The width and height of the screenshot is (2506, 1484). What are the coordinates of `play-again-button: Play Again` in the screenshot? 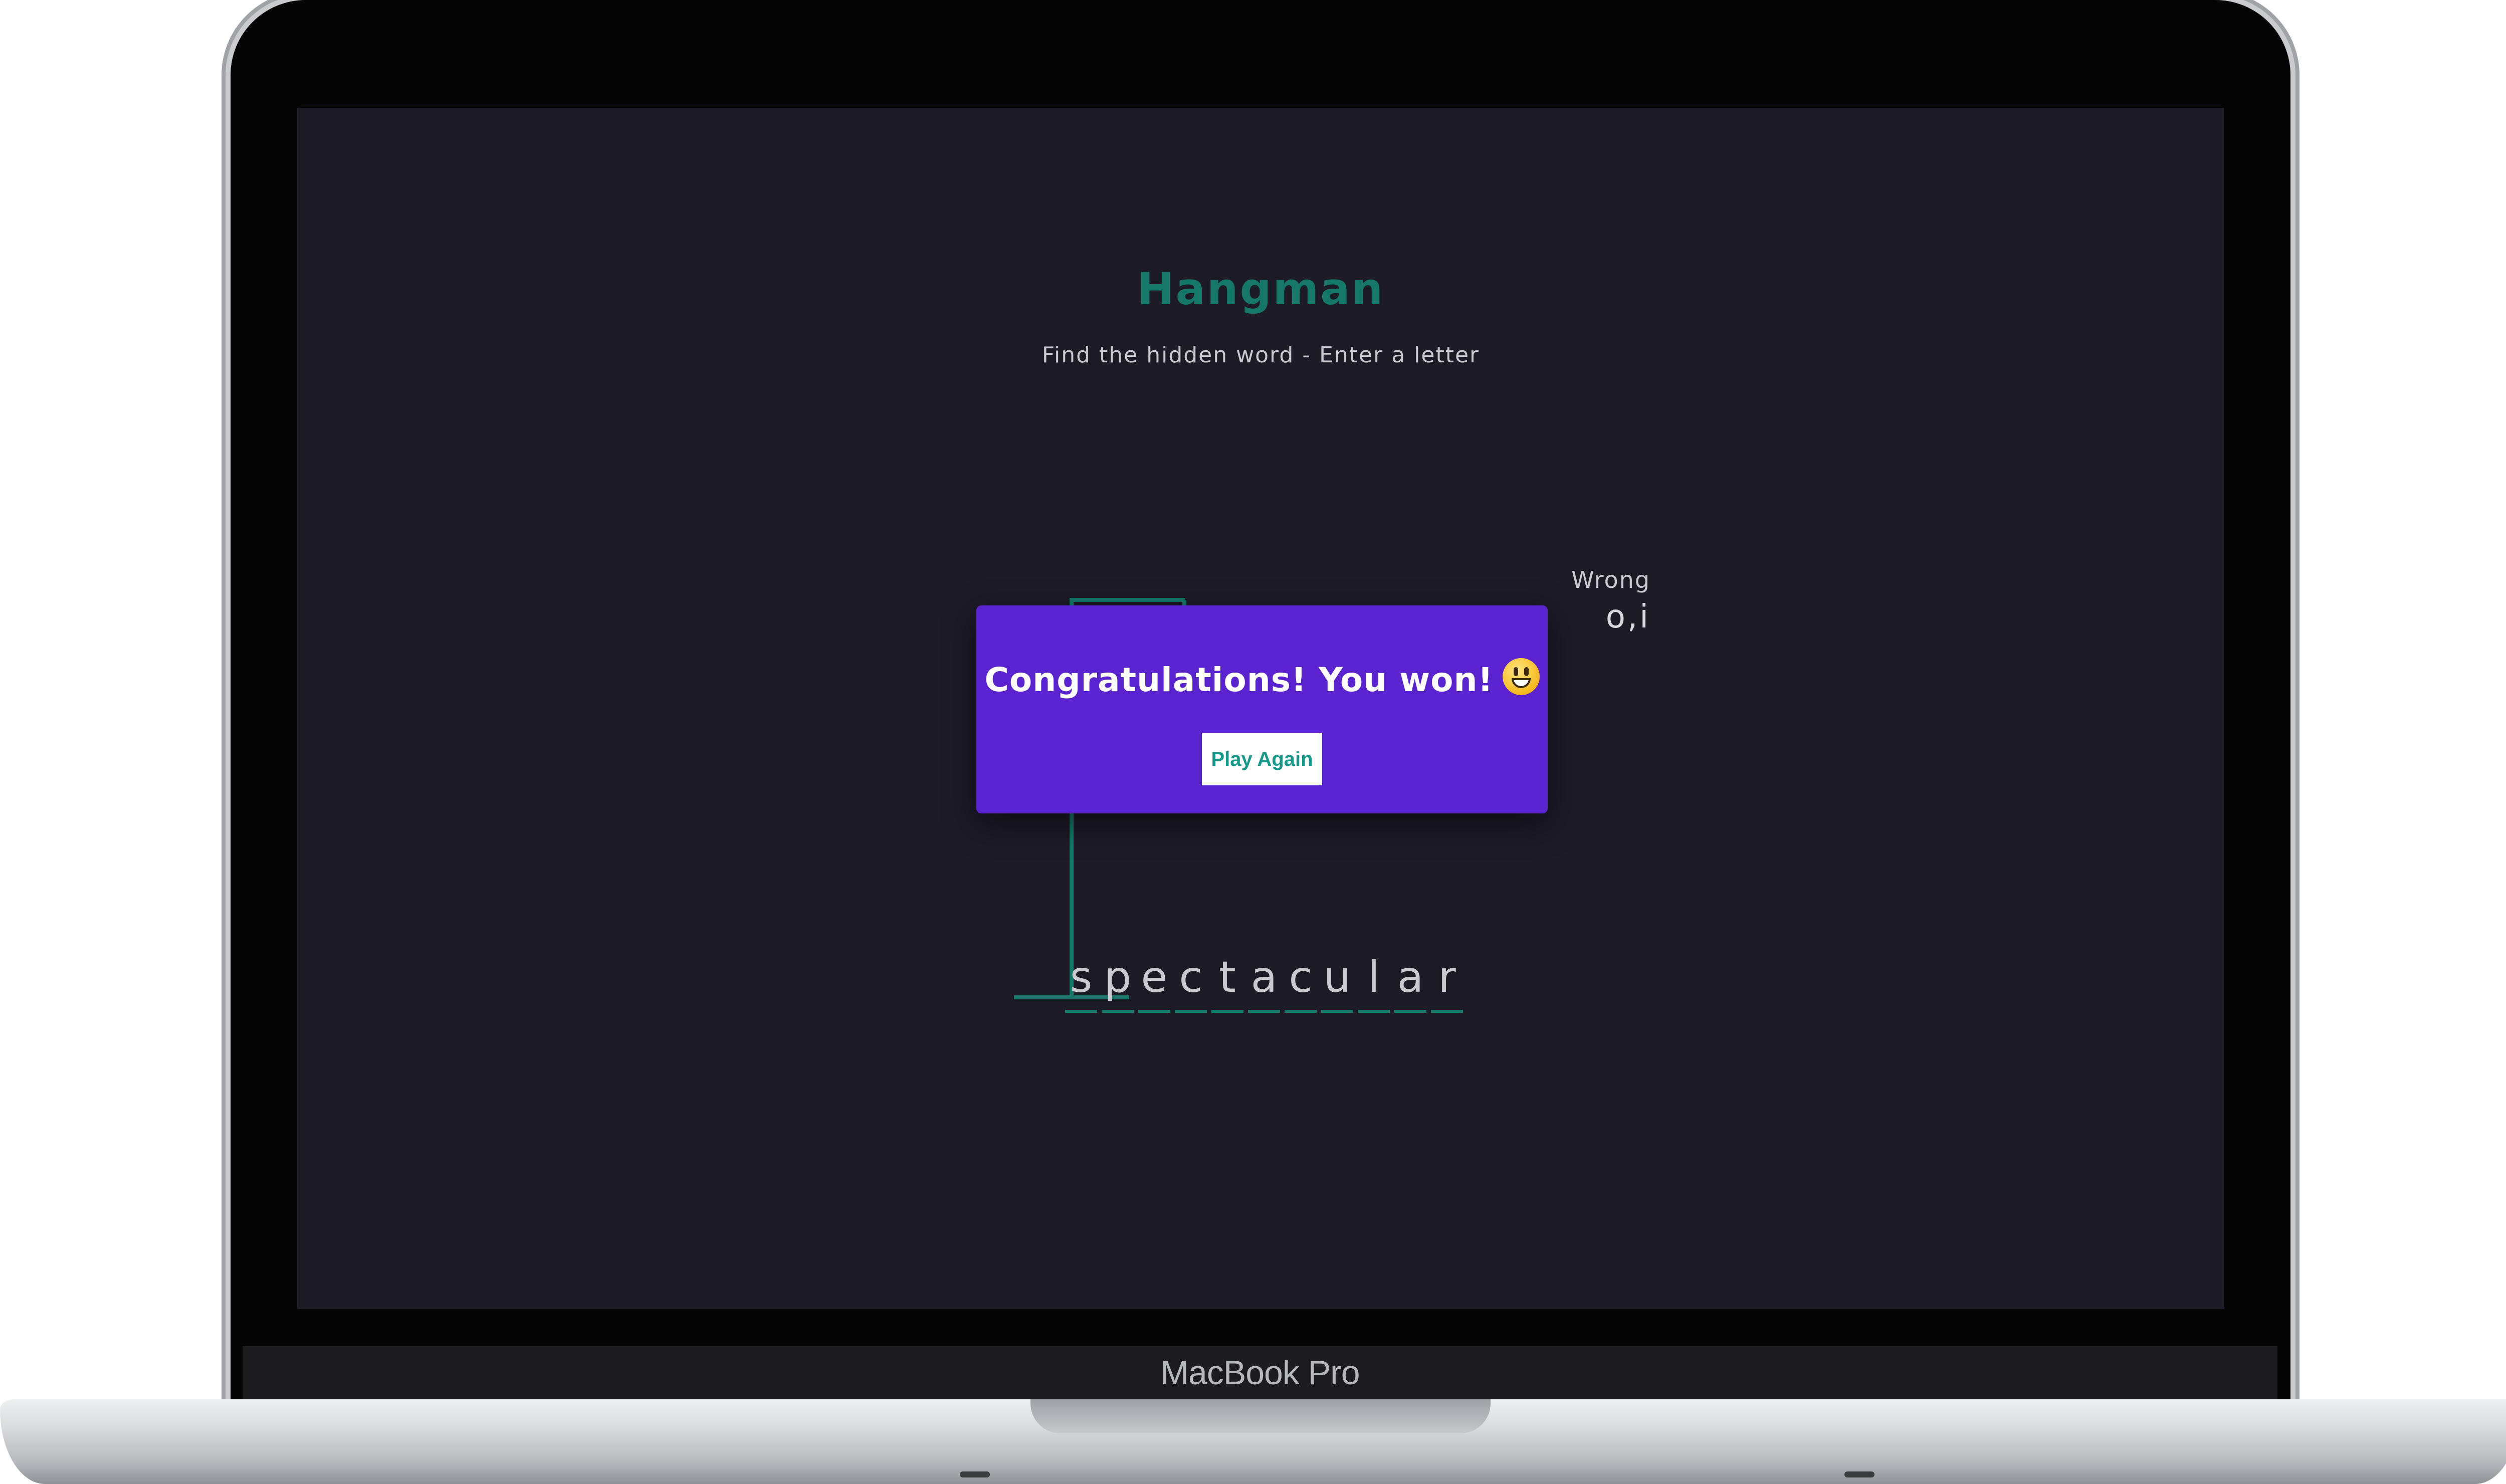 It's located at (1262, 759).